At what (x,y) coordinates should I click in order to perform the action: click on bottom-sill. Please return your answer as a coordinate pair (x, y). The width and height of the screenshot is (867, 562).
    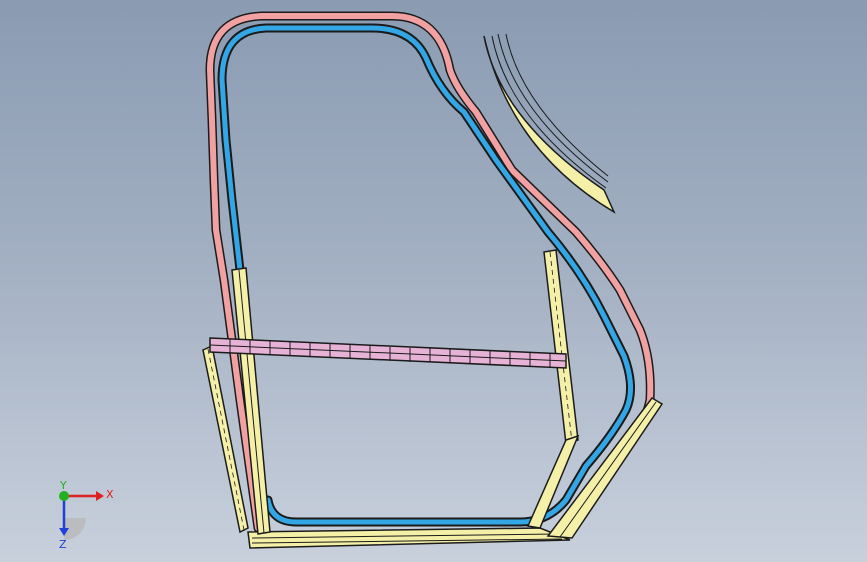
    Looking at the image, I should click on (409, 538).